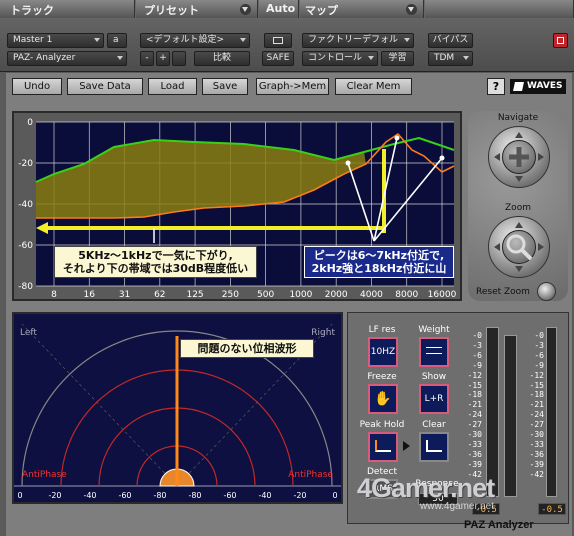 The image size is (574, 536). What do you see at coordinates (519, 247) in the screenshot?
I see `zoom-pad` at bounding box center [519, 247].